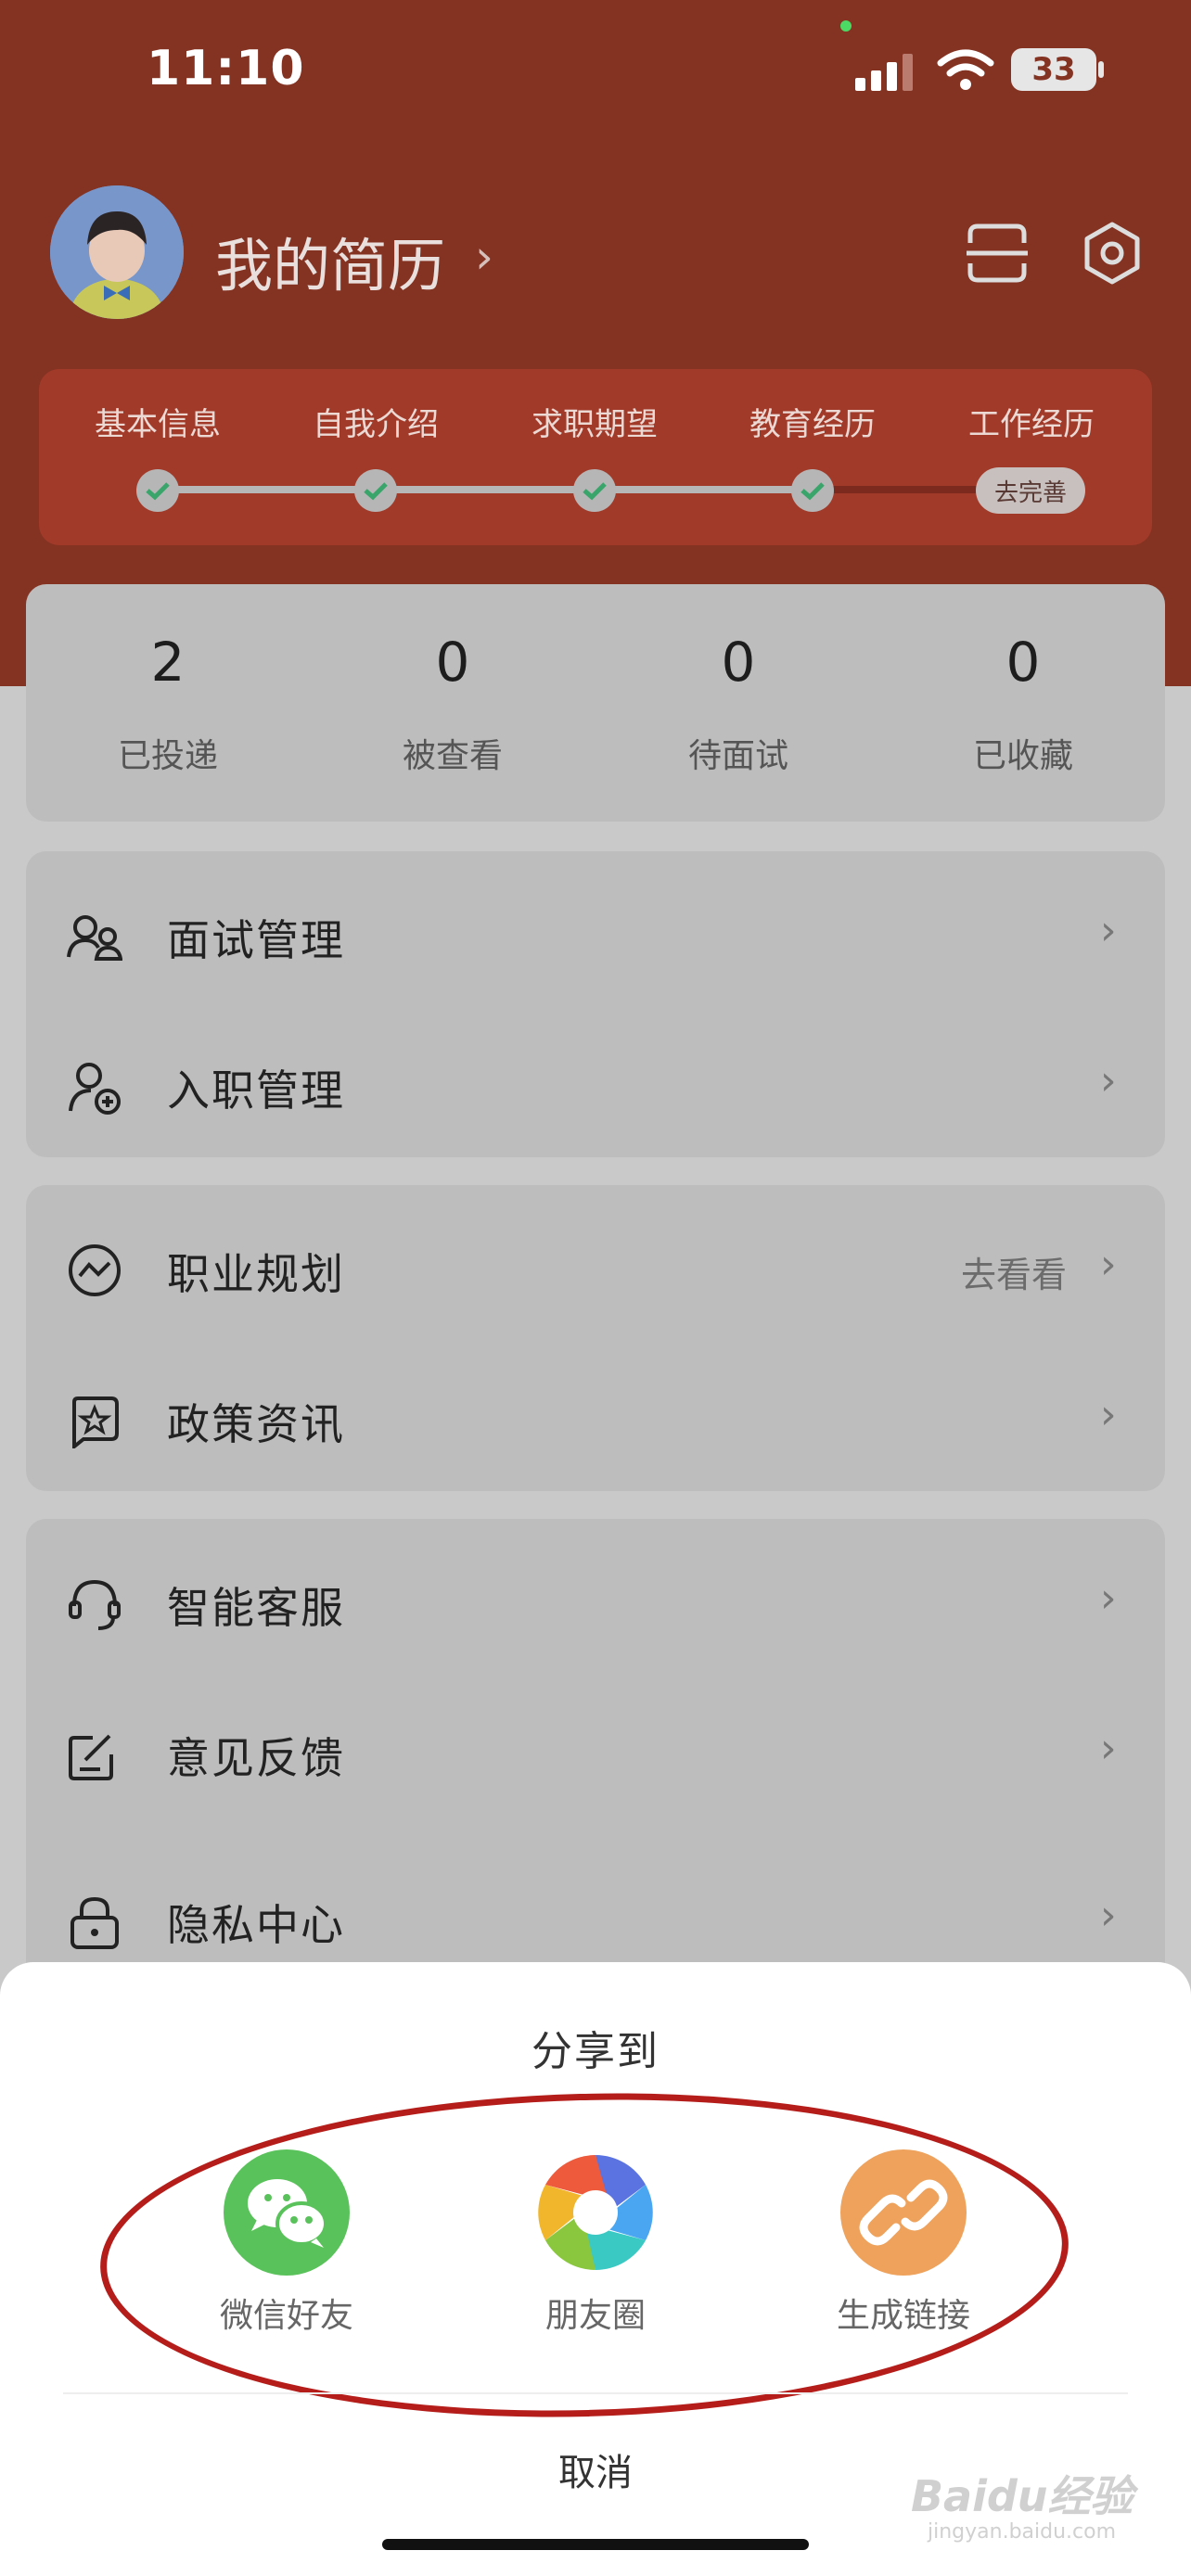  I want to click on stats-card, so click(595, 703).